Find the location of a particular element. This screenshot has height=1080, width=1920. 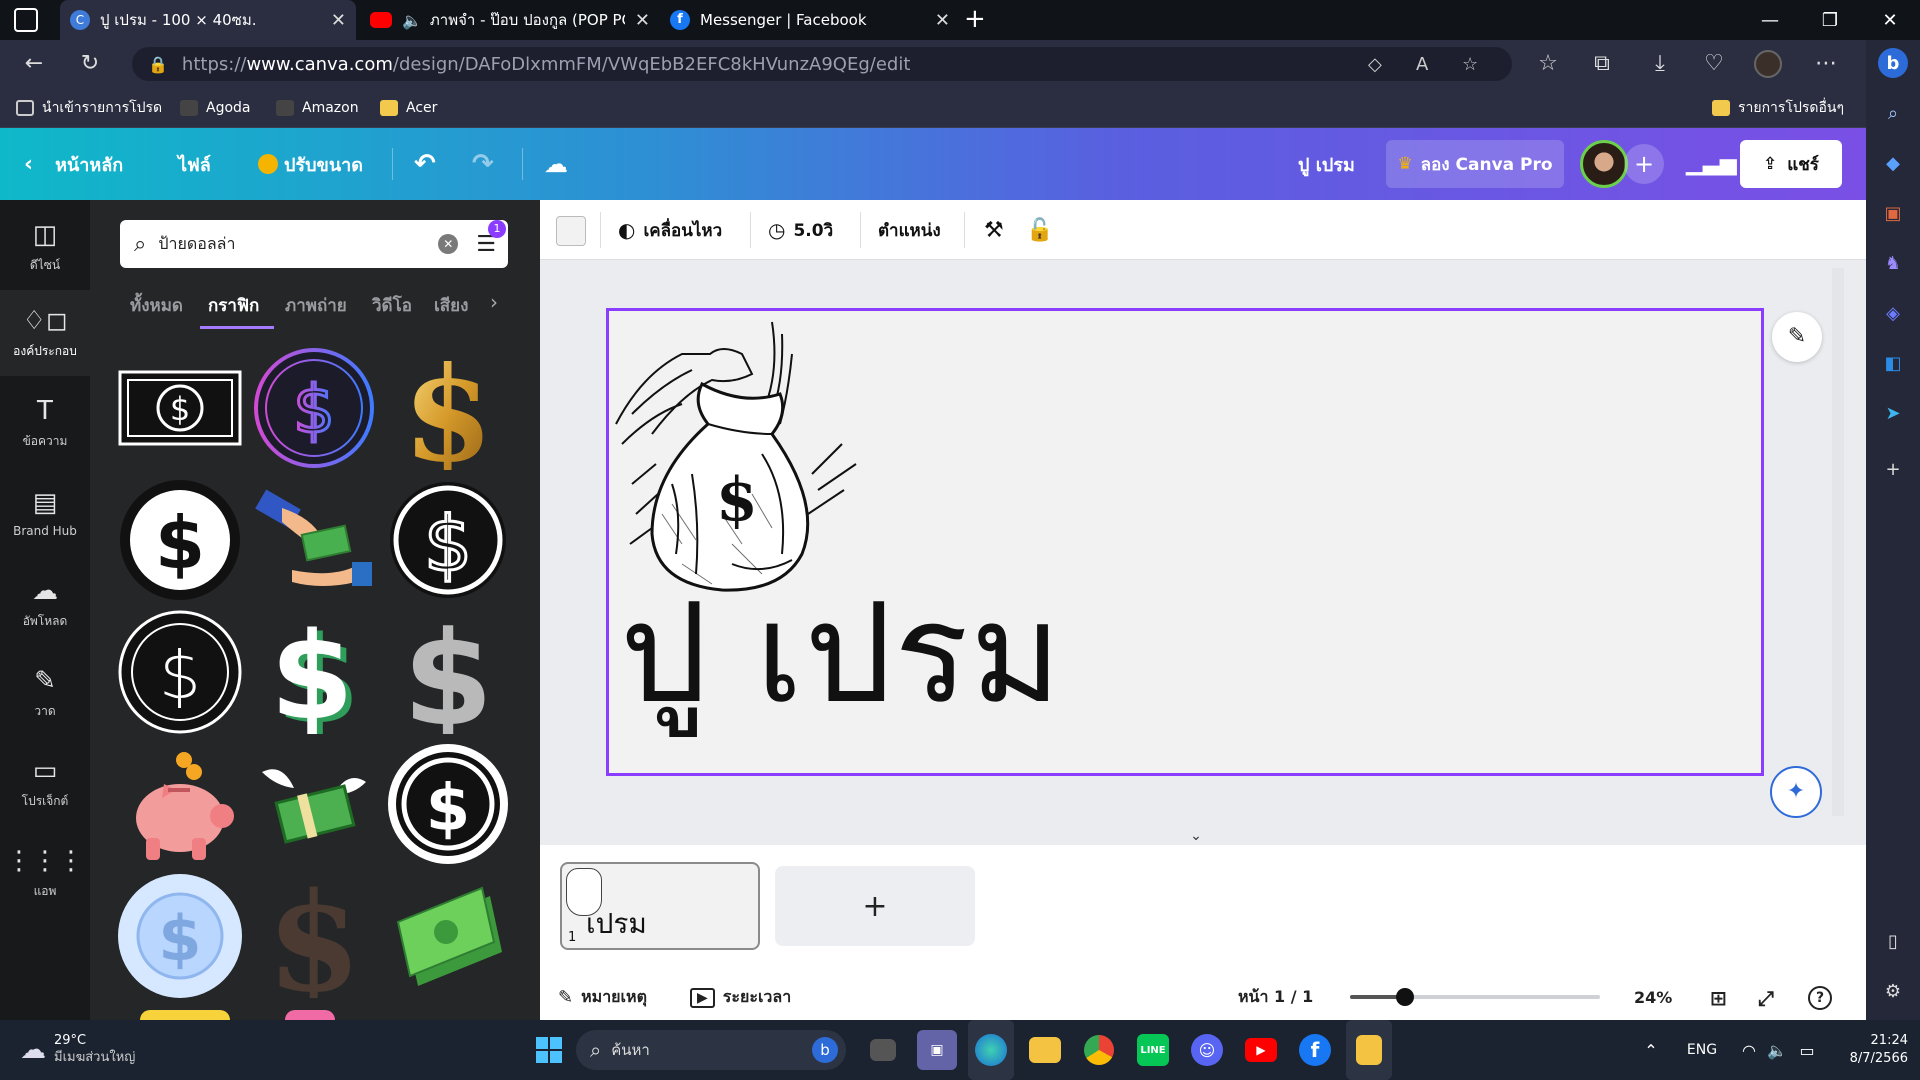

zoom-level: 24% is located at coordinates (1653, 997).